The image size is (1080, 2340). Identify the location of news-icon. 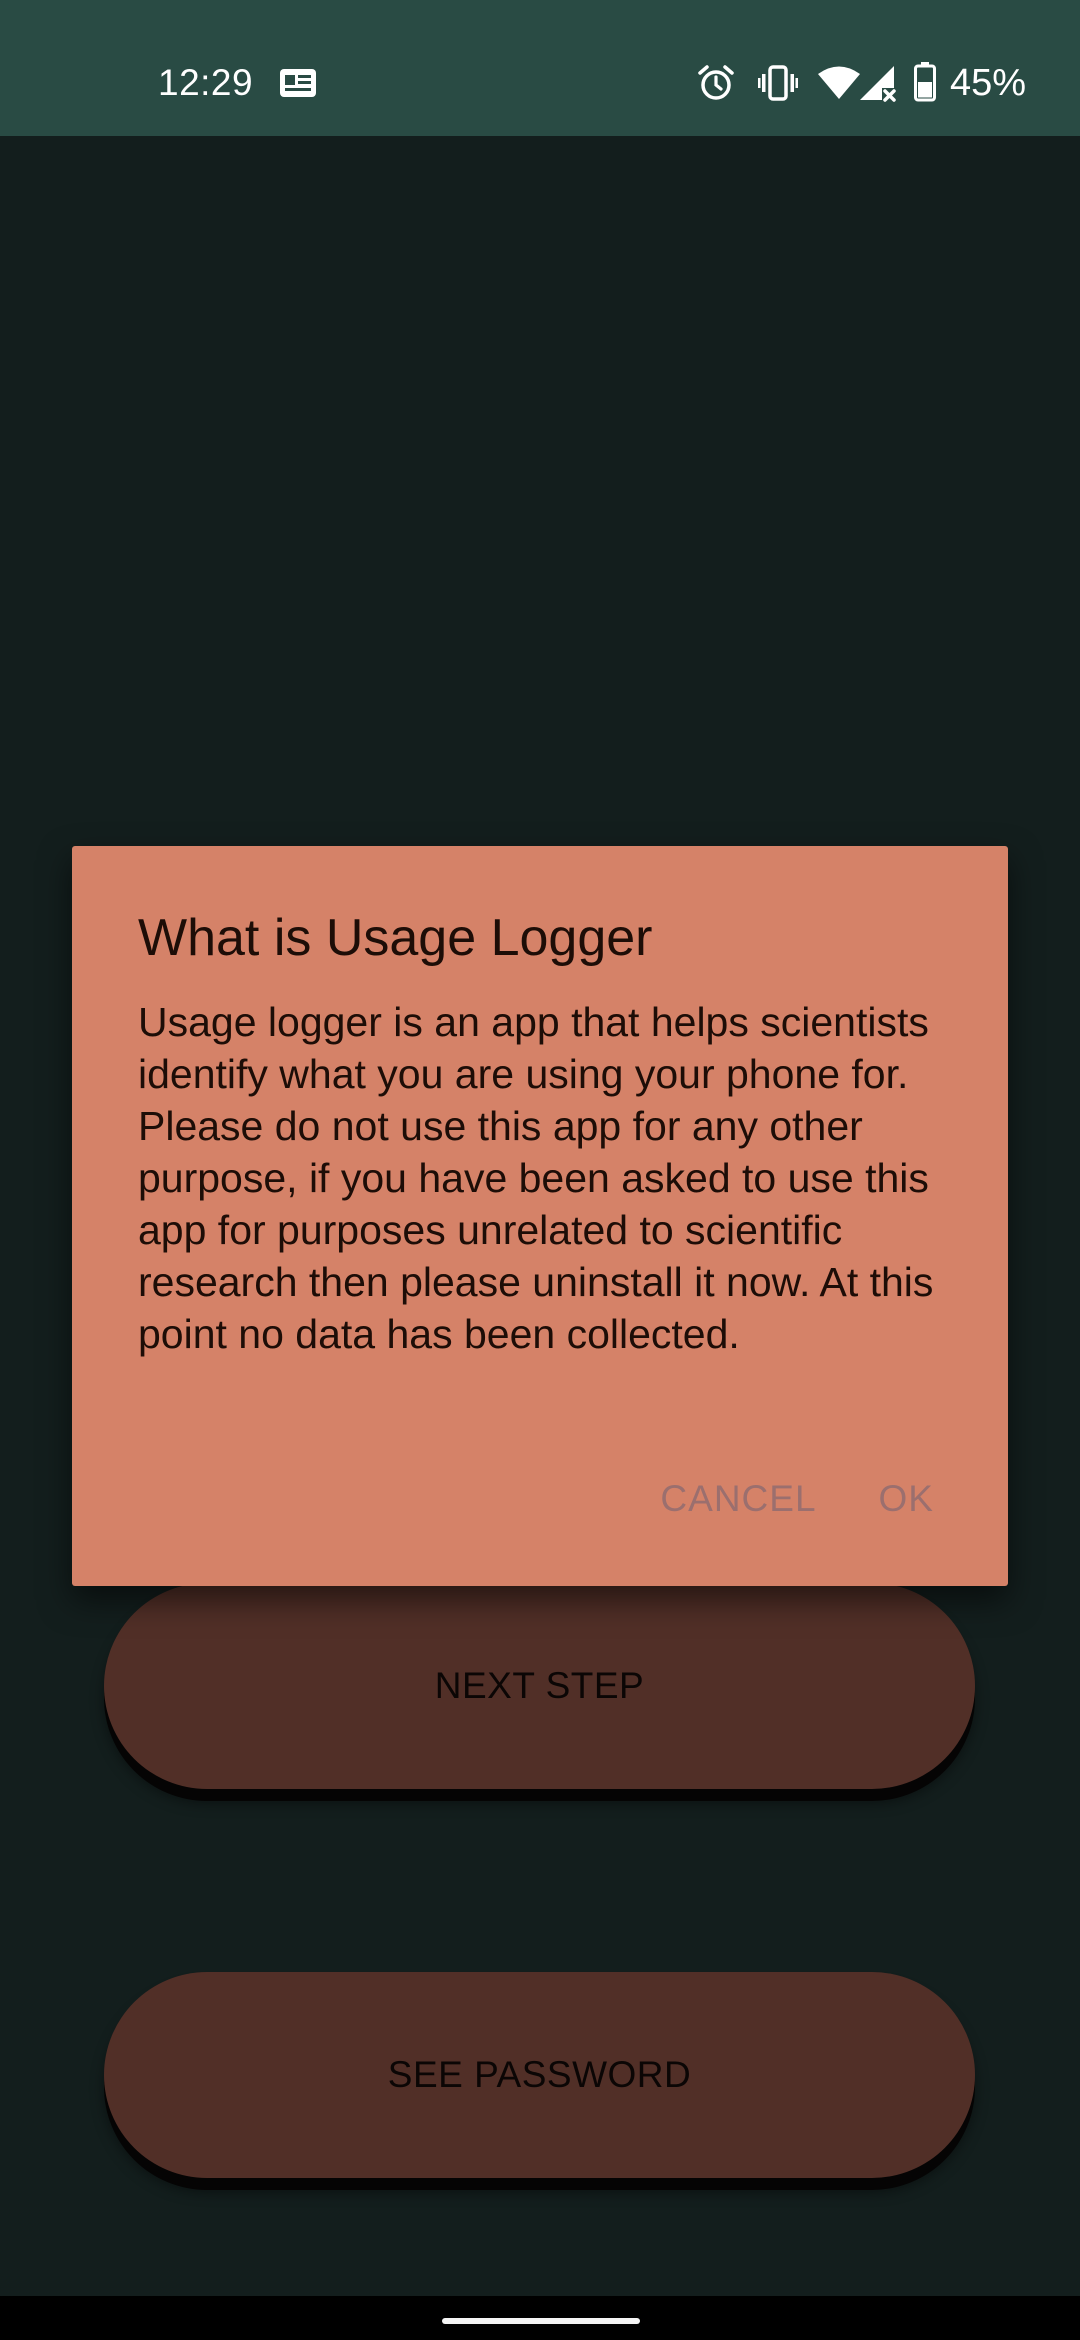
(298, 83).